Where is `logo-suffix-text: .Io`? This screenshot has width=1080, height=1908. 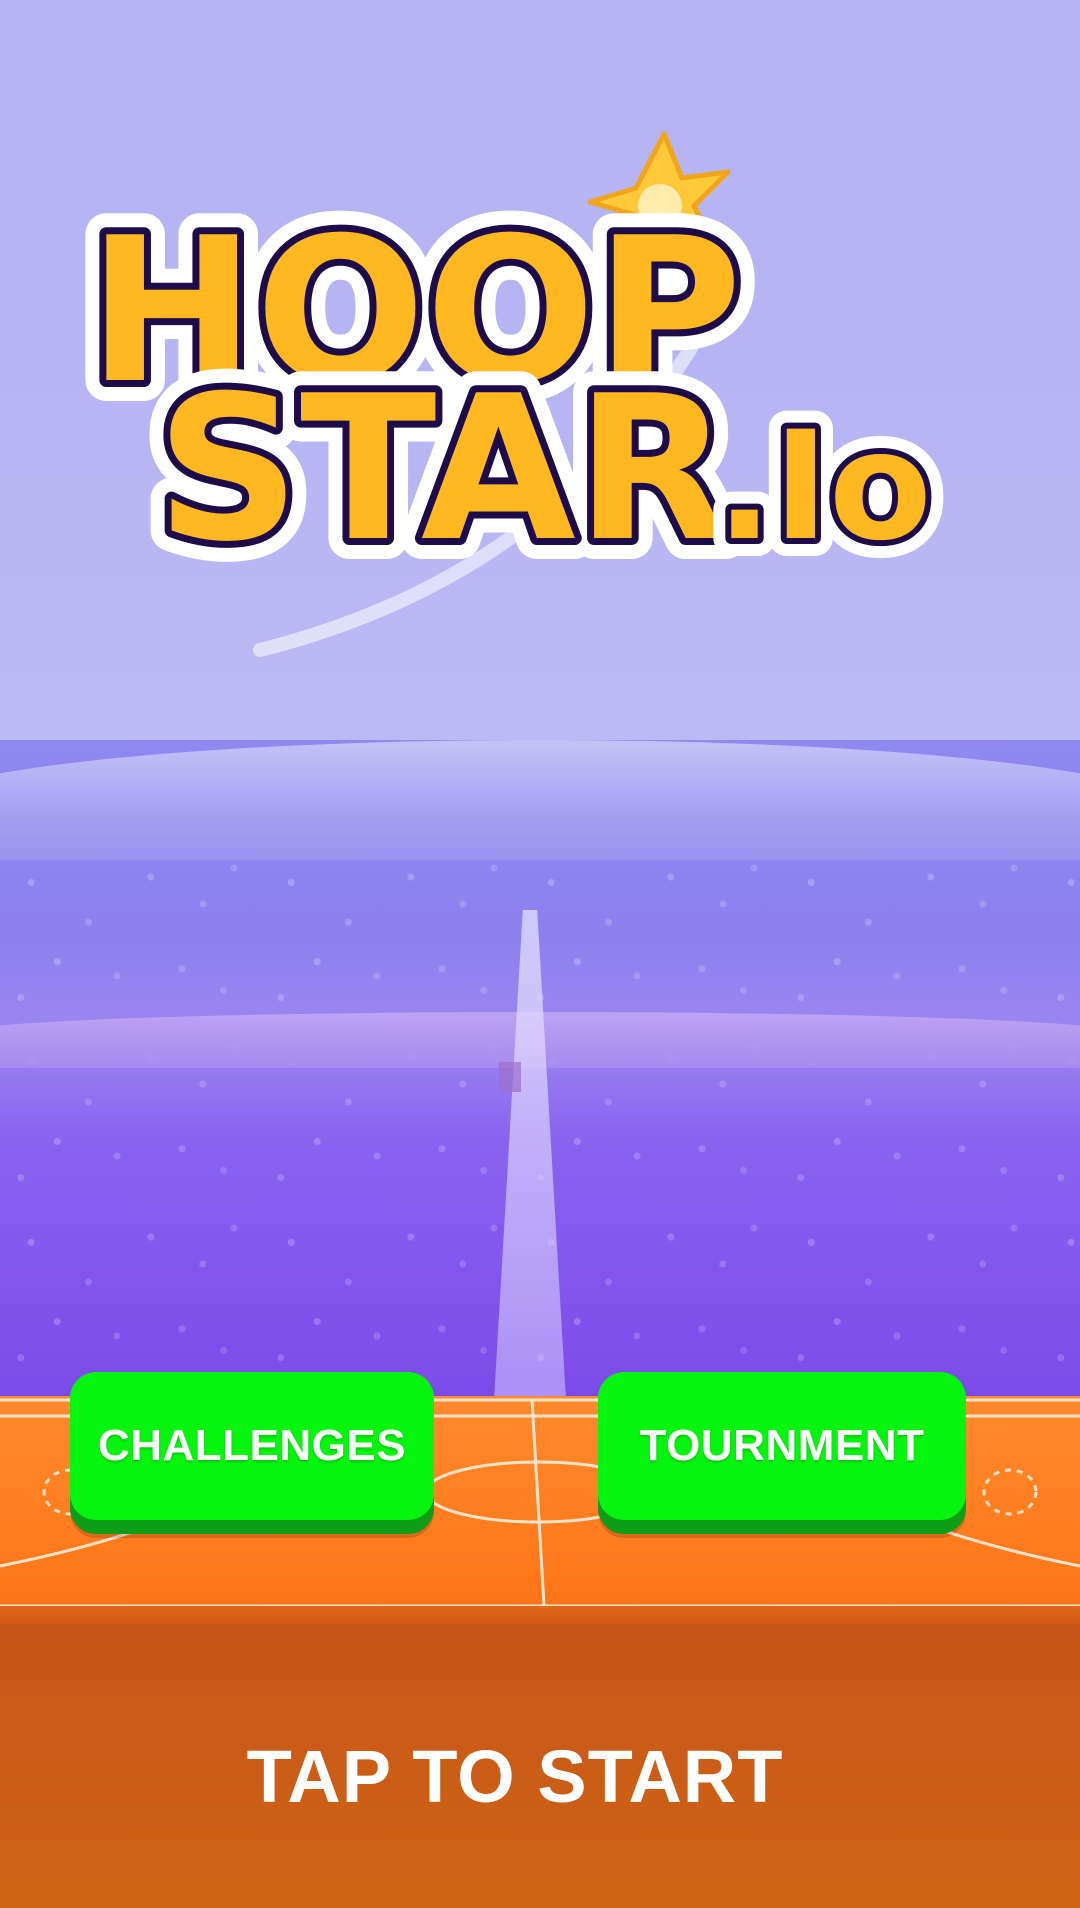 logo-suffix-text: .Io is located at coordinates (824, 487).